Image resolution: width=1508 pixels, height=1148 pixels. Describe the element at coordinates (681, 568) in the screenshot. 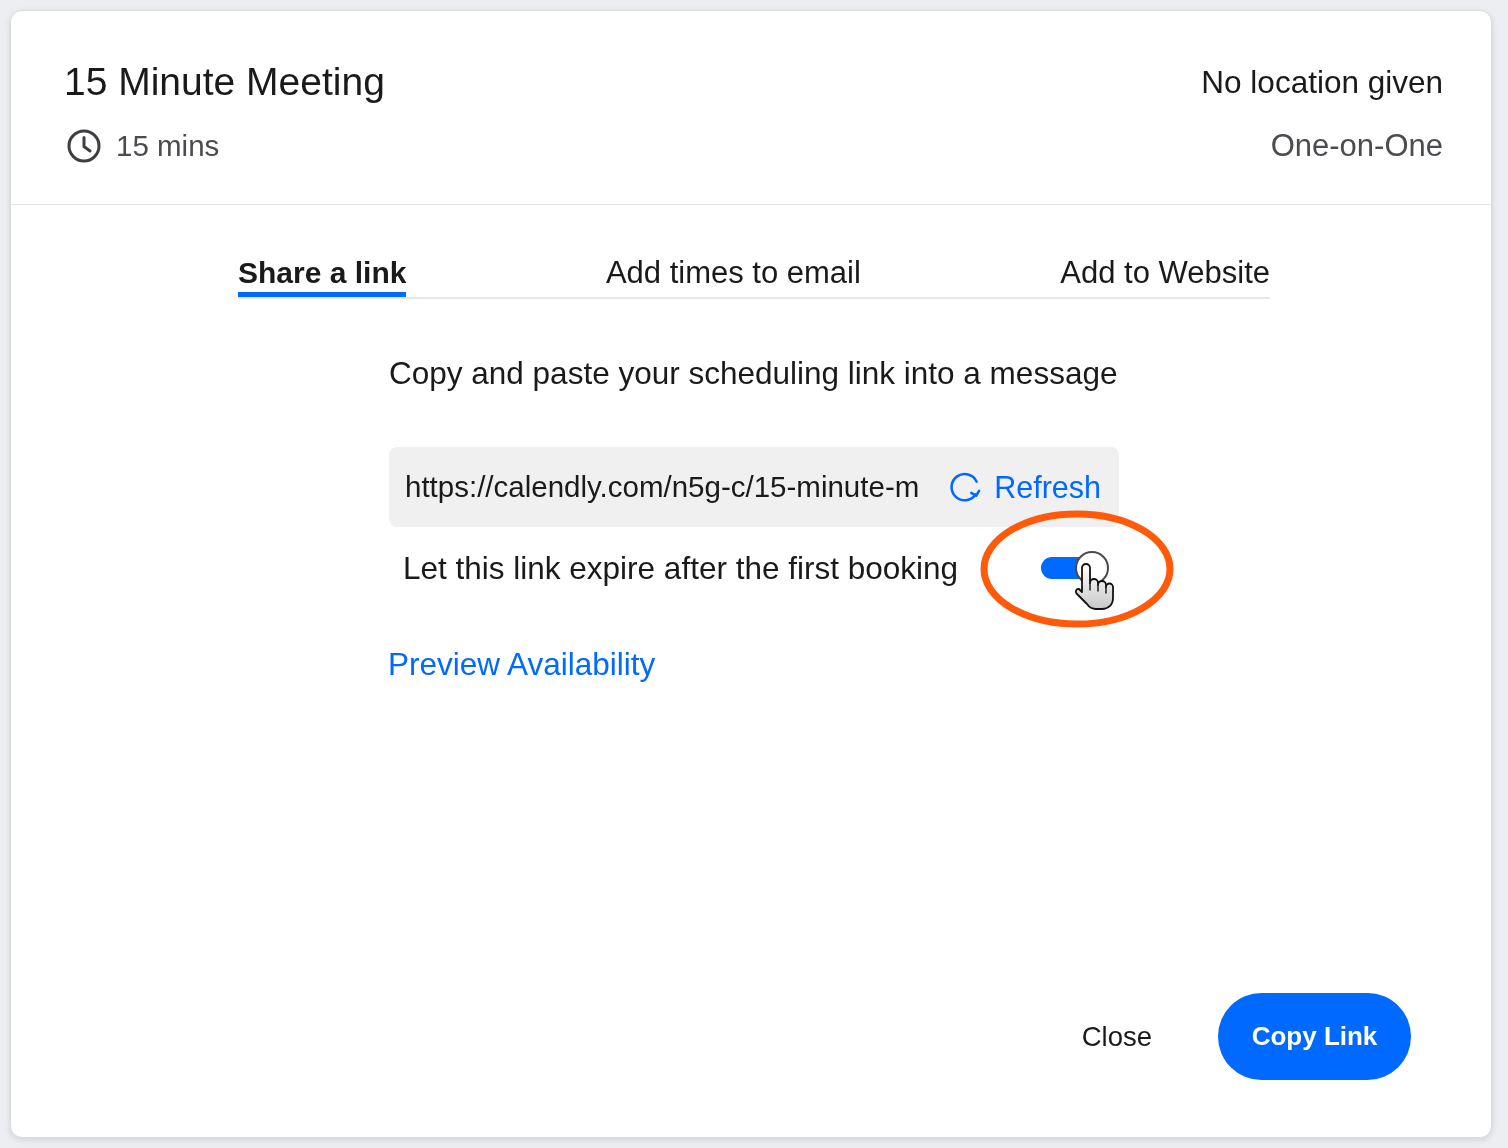

I see `expire-toggle-label: Let this link expire after the first booking` at that location.